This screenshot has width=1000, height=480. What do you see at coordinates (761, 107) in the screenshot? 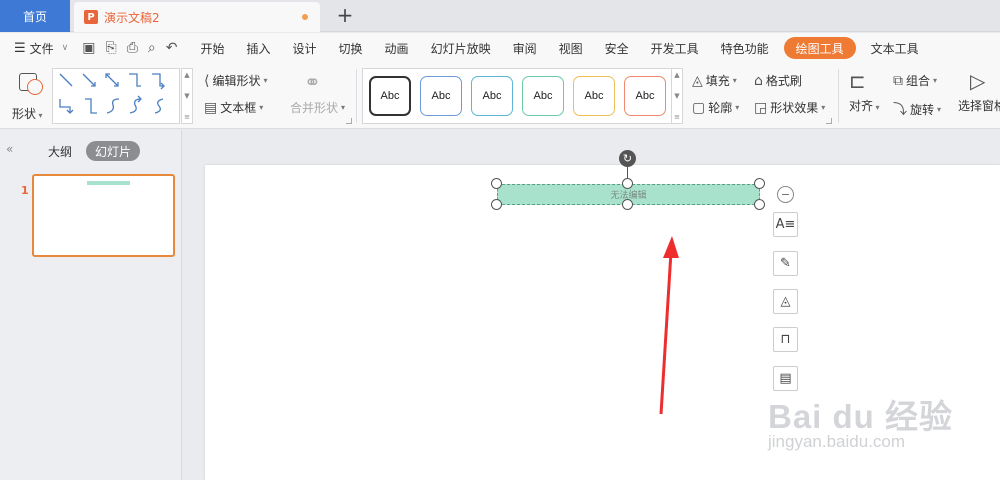
I see `shape-effect-icon: ◲` at bounding box center [761, 107].